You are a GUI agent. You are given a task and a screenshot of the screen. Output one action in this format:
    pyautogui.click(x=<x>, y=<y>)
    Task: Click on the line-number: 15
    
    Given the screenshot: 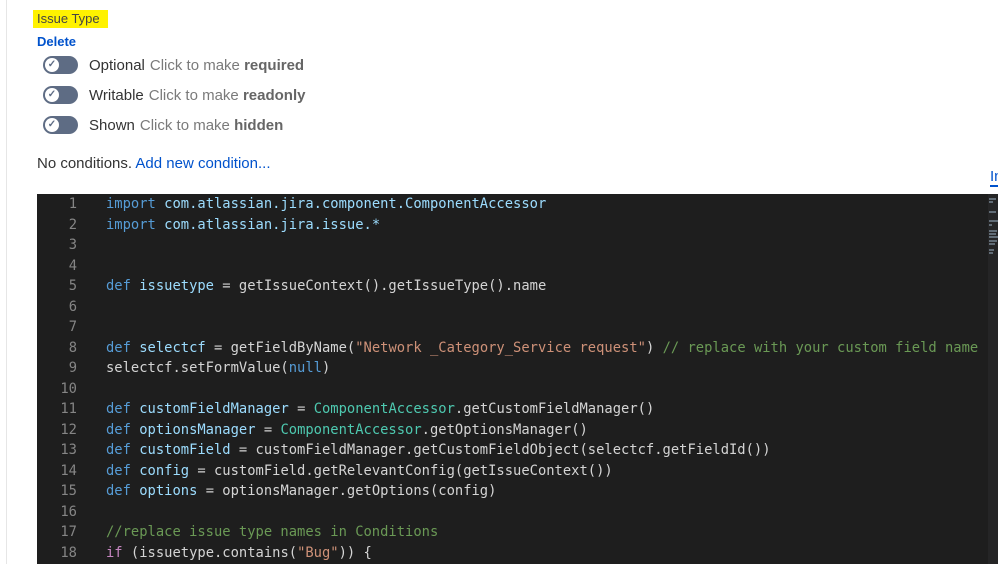 What is the action you would take?
    pyautogui.click(x=68, y=491)
    